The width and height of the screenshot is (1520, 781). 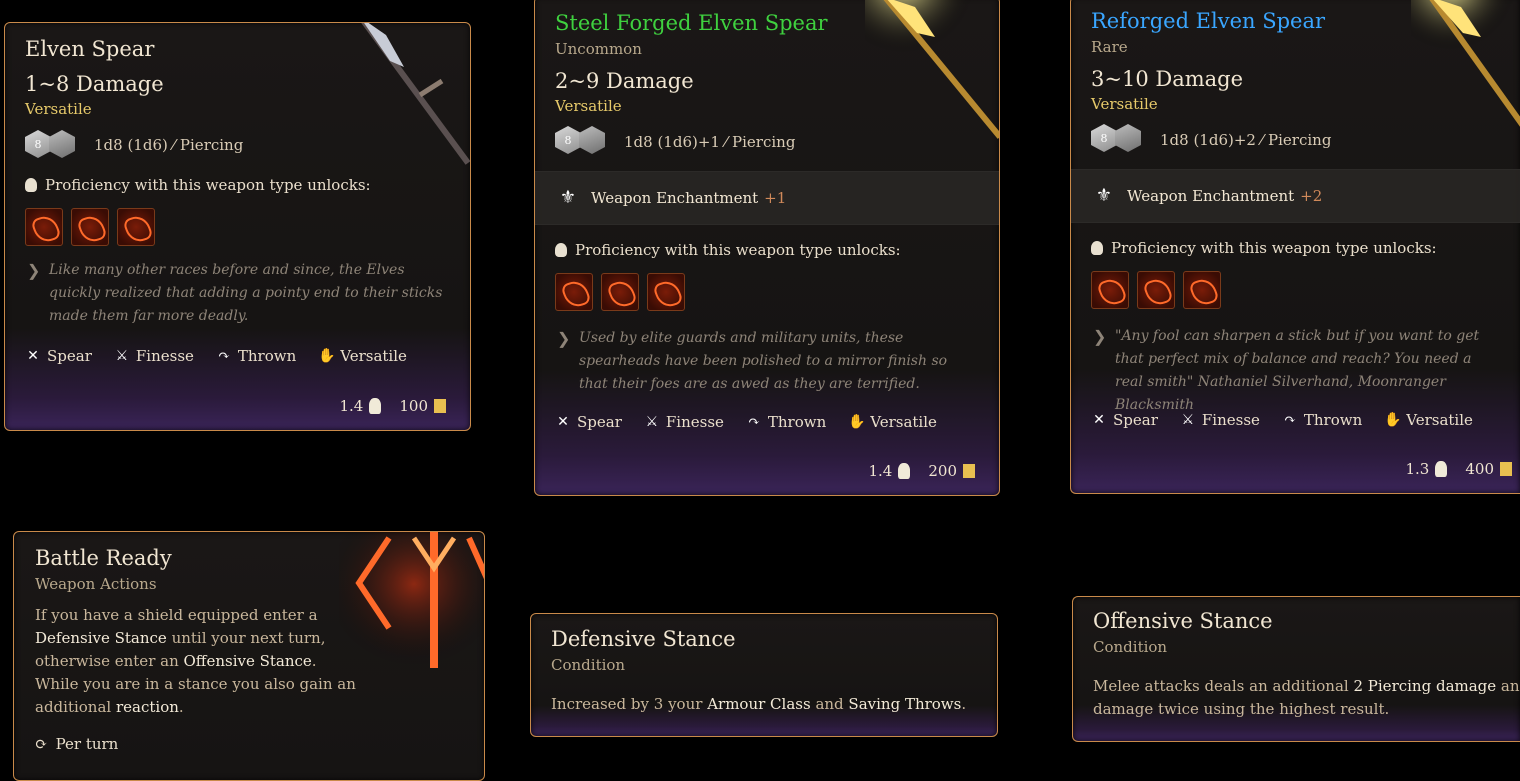 I want to click on dice-text: 1d8 (1d6) ⁄ Piercing, so click(x=169, y=145).